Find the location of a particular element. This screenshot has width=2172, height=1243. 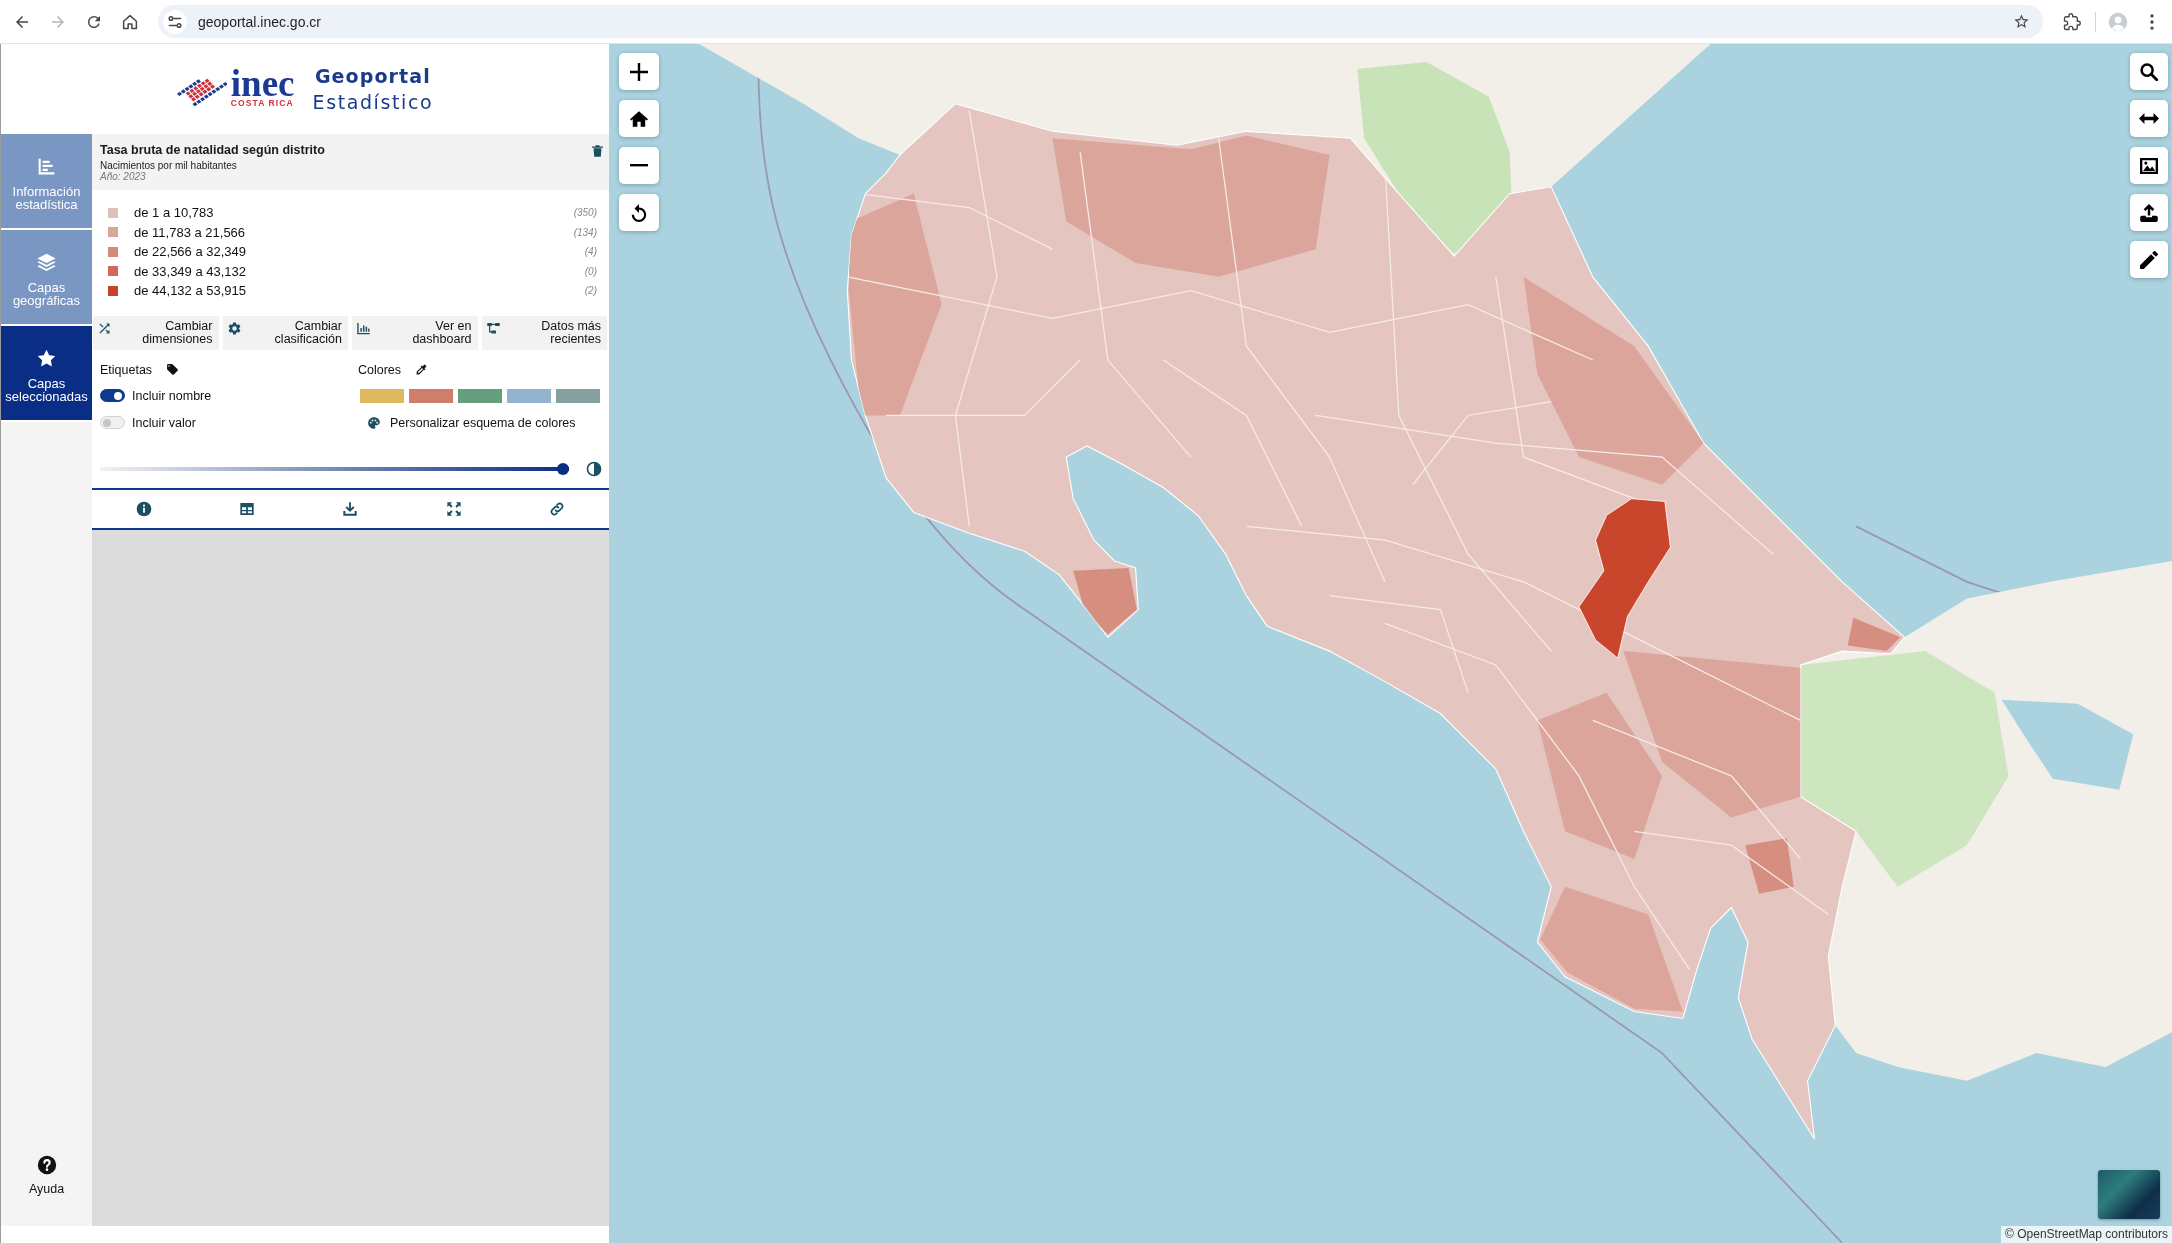

legend-label: de 22,566 a 32,349 is located at coordinates (191, 252).